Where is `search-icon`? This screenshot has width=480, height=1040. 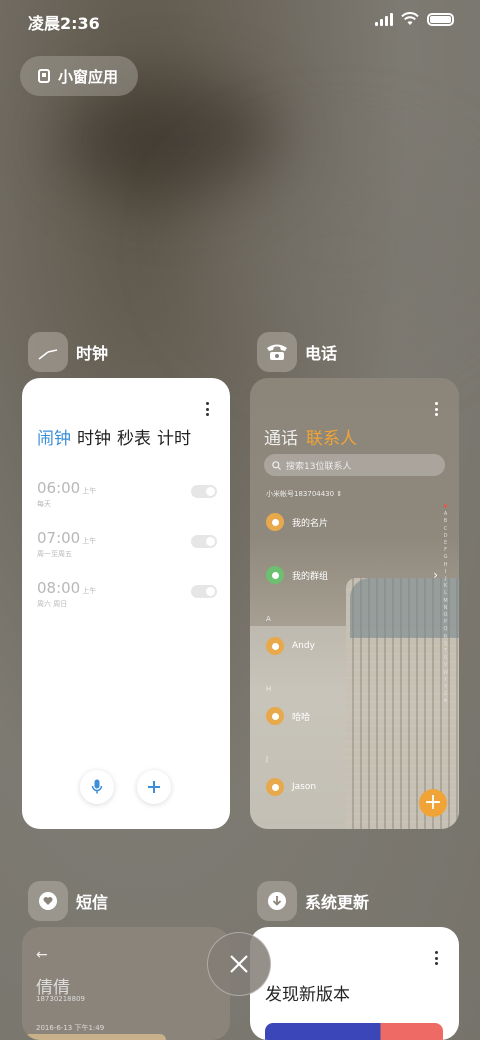
search-icon is located at coordinates (276, 465).